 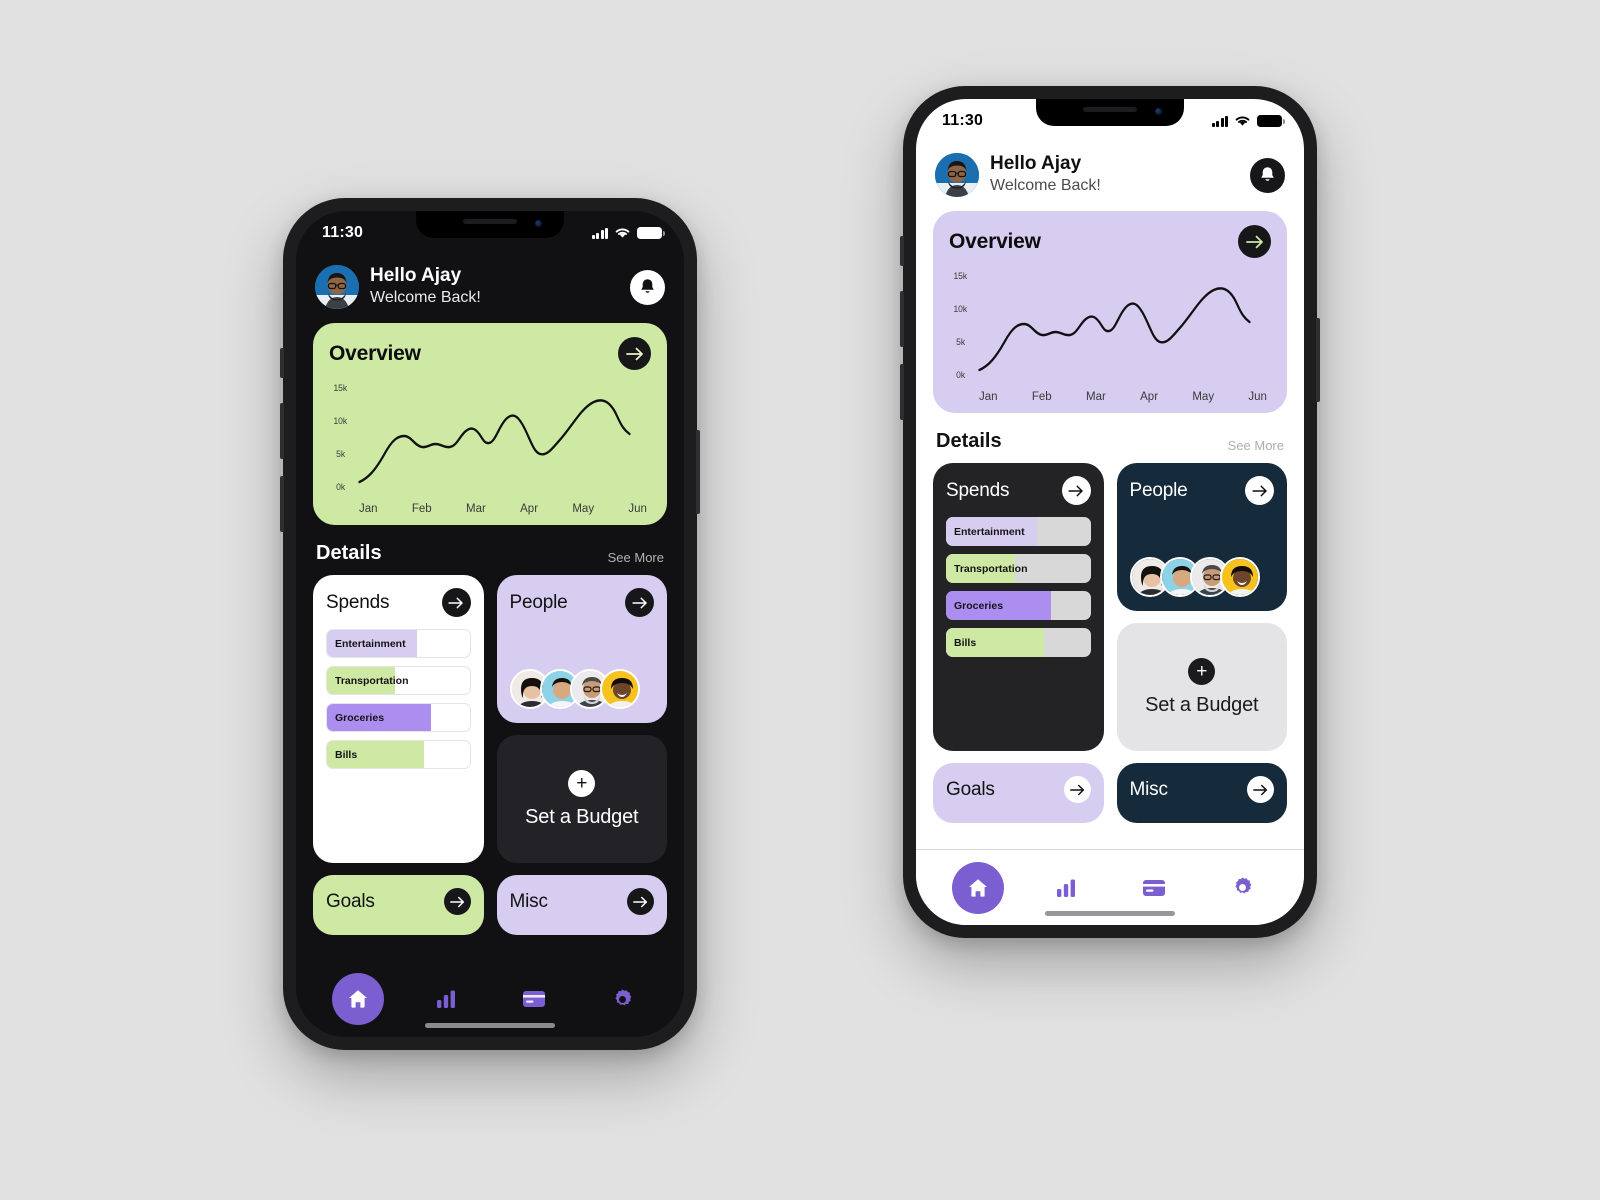 I want to click on overview-header: Overview, so click(x=1110, y=241).